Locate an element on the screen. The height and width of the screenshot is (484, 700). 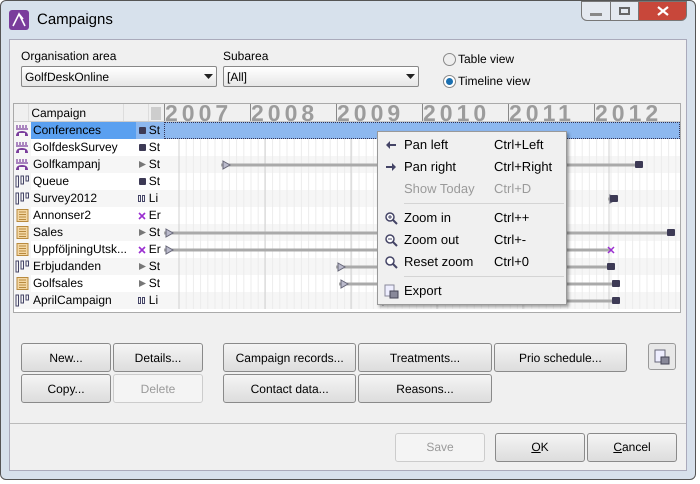
campaign-name: Erbjudanden is located at coordinates (67, 266).